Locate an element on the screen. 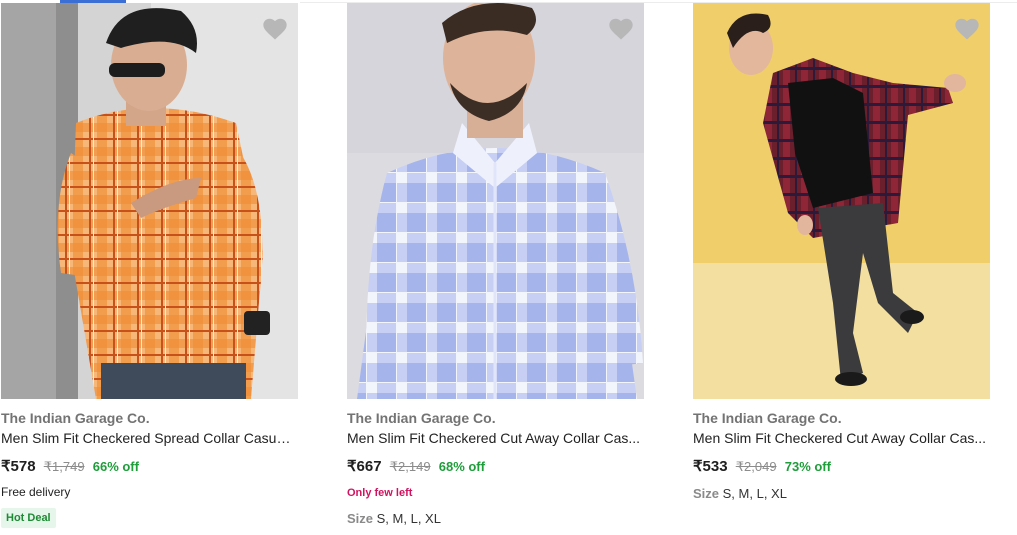 The image size is (1017, 535). price-row: ₹667 ₹2,149 68% off is located at coordinates (416, 466).